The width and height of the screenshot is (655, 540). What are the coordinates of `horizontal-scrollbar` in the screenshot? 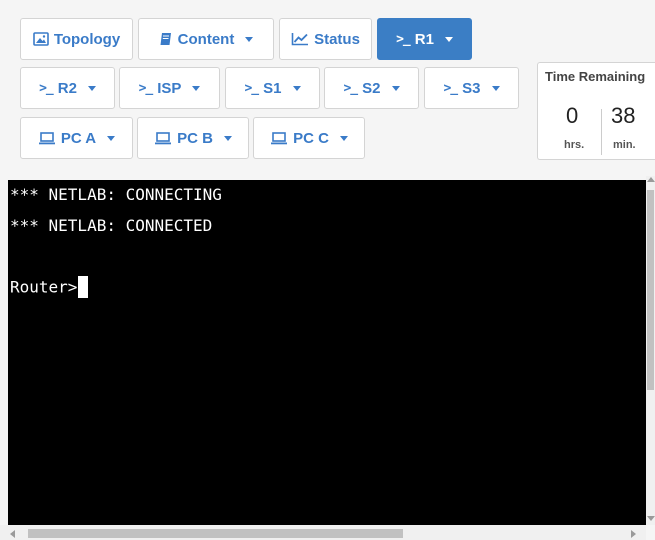 It's located at (323, 532).